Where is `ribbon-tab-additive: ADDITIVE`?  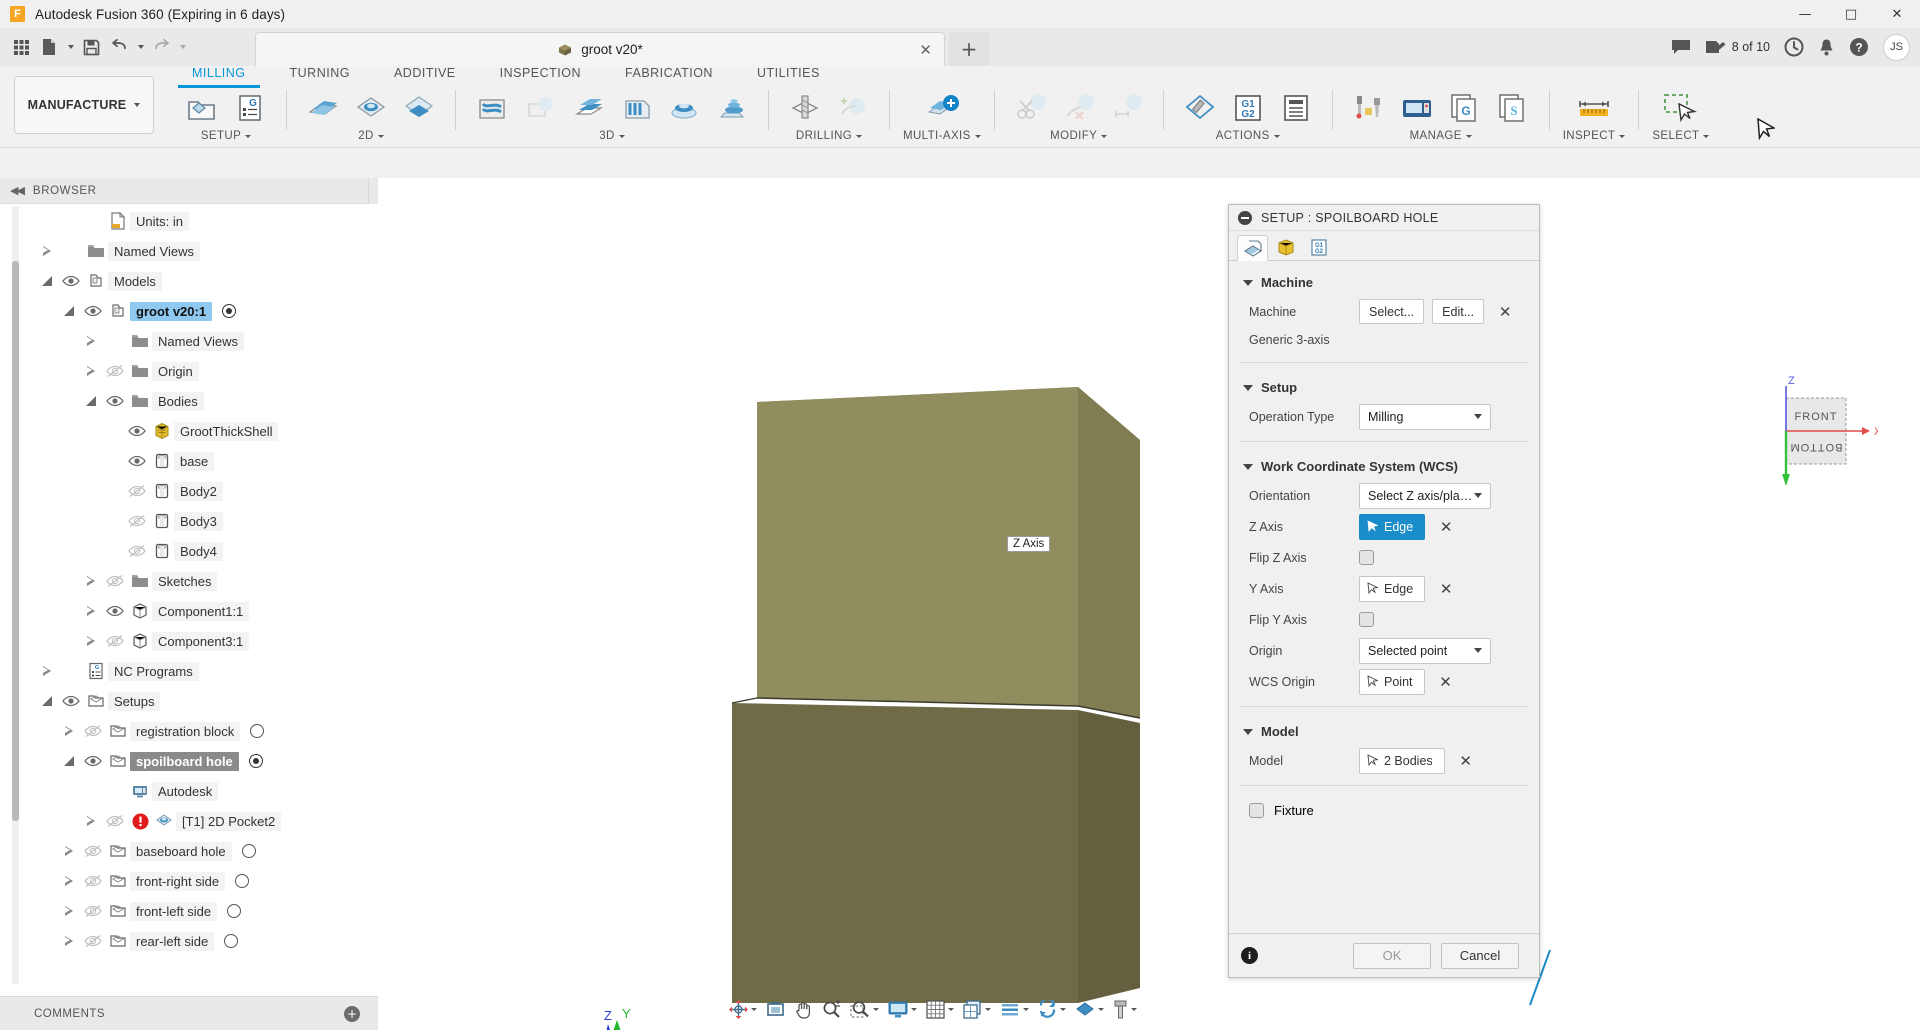
ribbon-tab-additive: ADDITIVE is located at coordinates (425, 73).